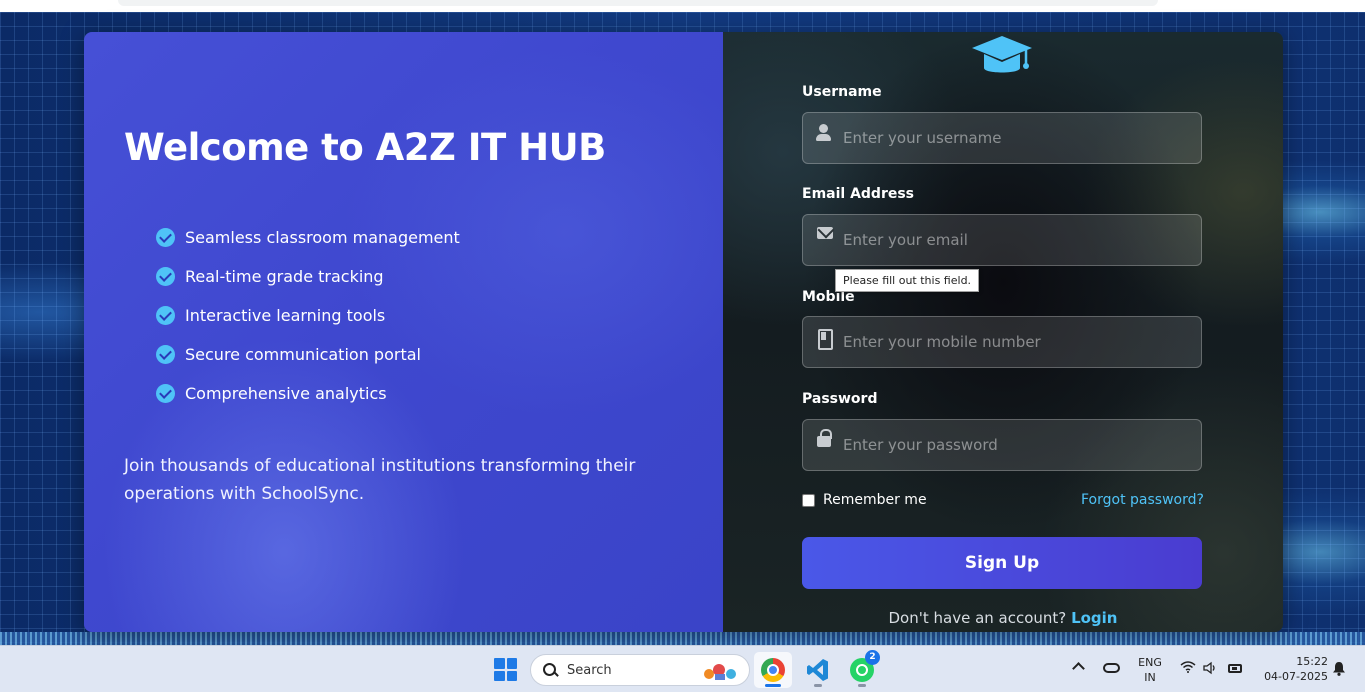 This screenshot has width=1365, height=692. What do you see at coordinates (1078, 668) in the screenshot?
I see `chevron-up-icon` at bounding box center [1078, 668].